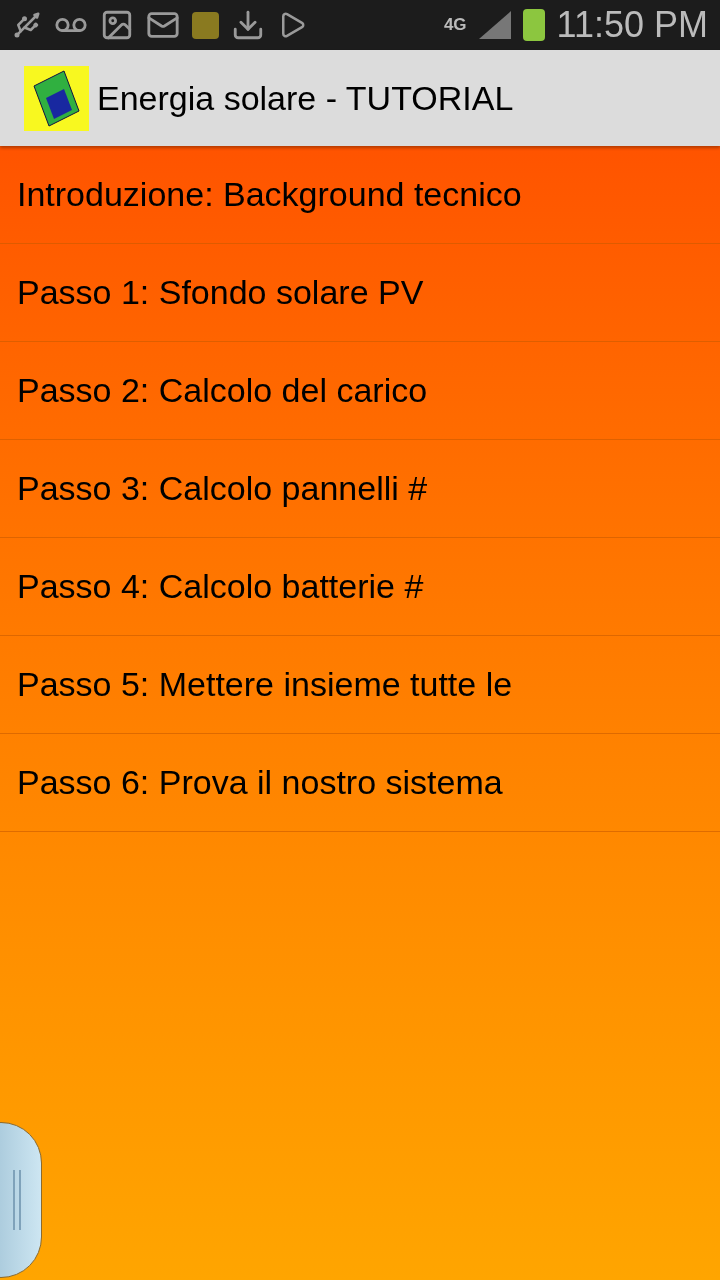 This screenshot has height=1280, width=720. Describe the element at coordinates (305, 98) in the screenshot. I see `app-title: Energia solare - TUTORIAL` at that location.